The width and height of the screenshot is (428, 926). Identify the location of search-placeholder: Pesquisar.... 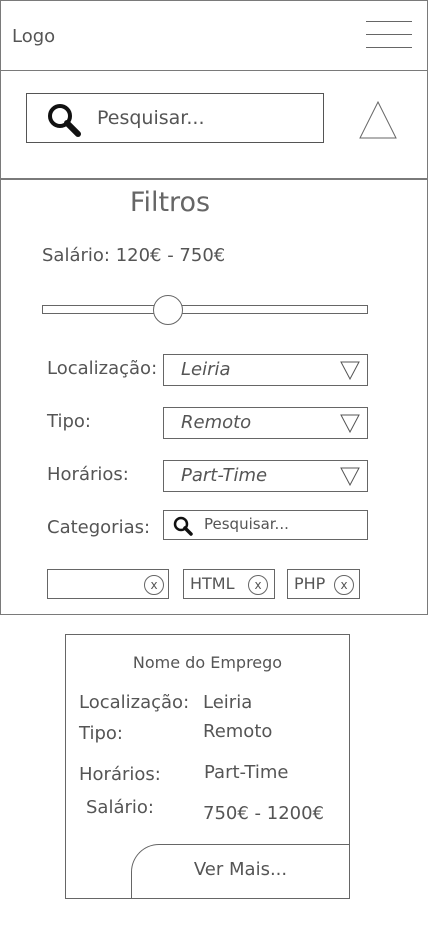
(151, 118).